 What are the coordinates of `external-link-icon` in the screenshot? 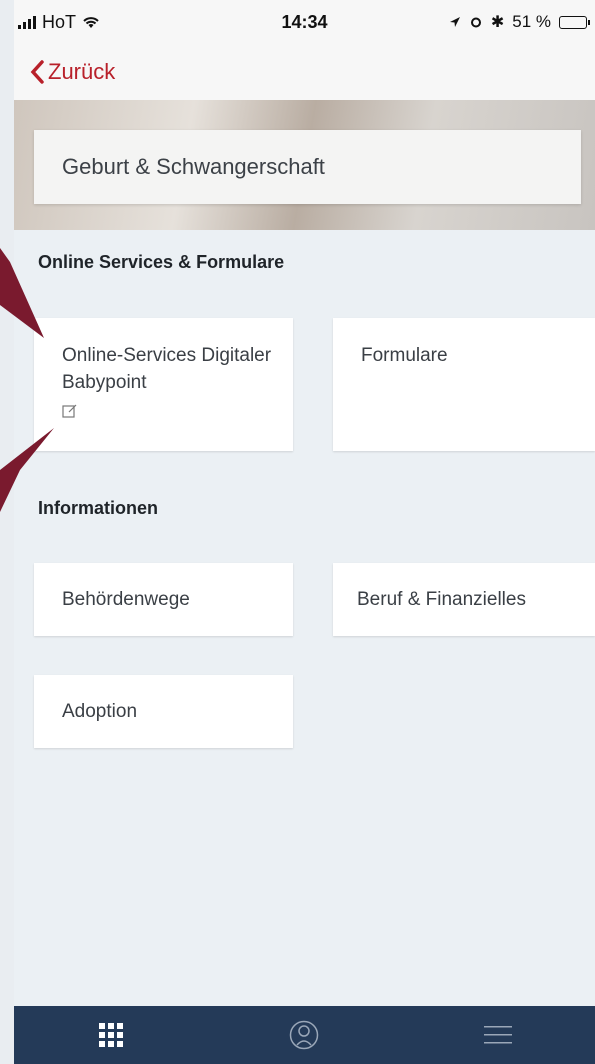 It's located at (163, 413).